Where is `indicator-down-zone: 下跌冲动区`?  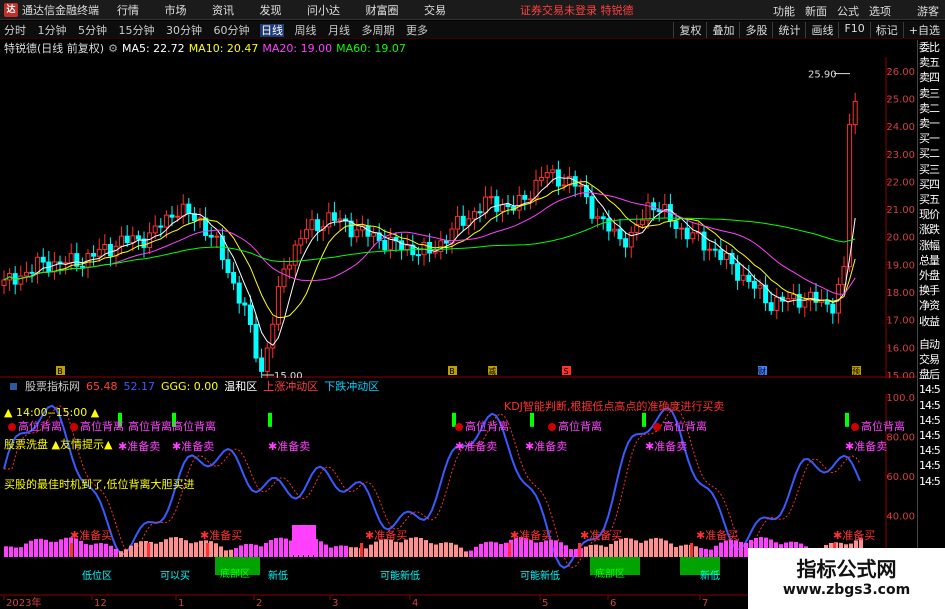 indicator-down-zone: 下跌冲动区 is located at coordinates (352, 386).